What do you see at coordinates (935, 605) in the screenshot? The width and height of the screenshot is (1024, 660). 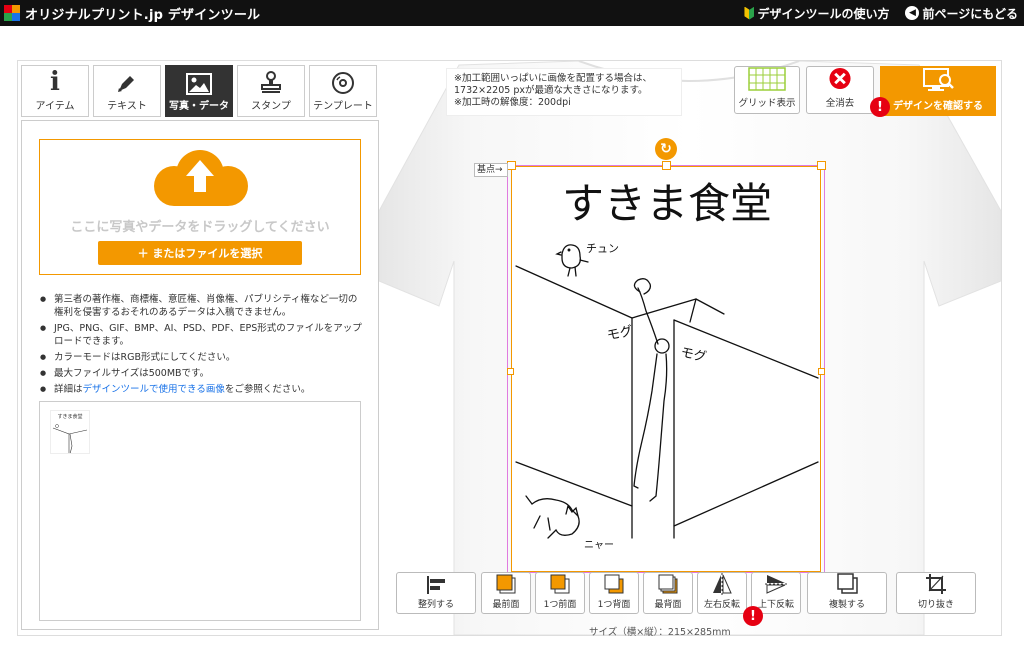 I see `crop-label: 切り抜き` at bounding box center [935, 605].